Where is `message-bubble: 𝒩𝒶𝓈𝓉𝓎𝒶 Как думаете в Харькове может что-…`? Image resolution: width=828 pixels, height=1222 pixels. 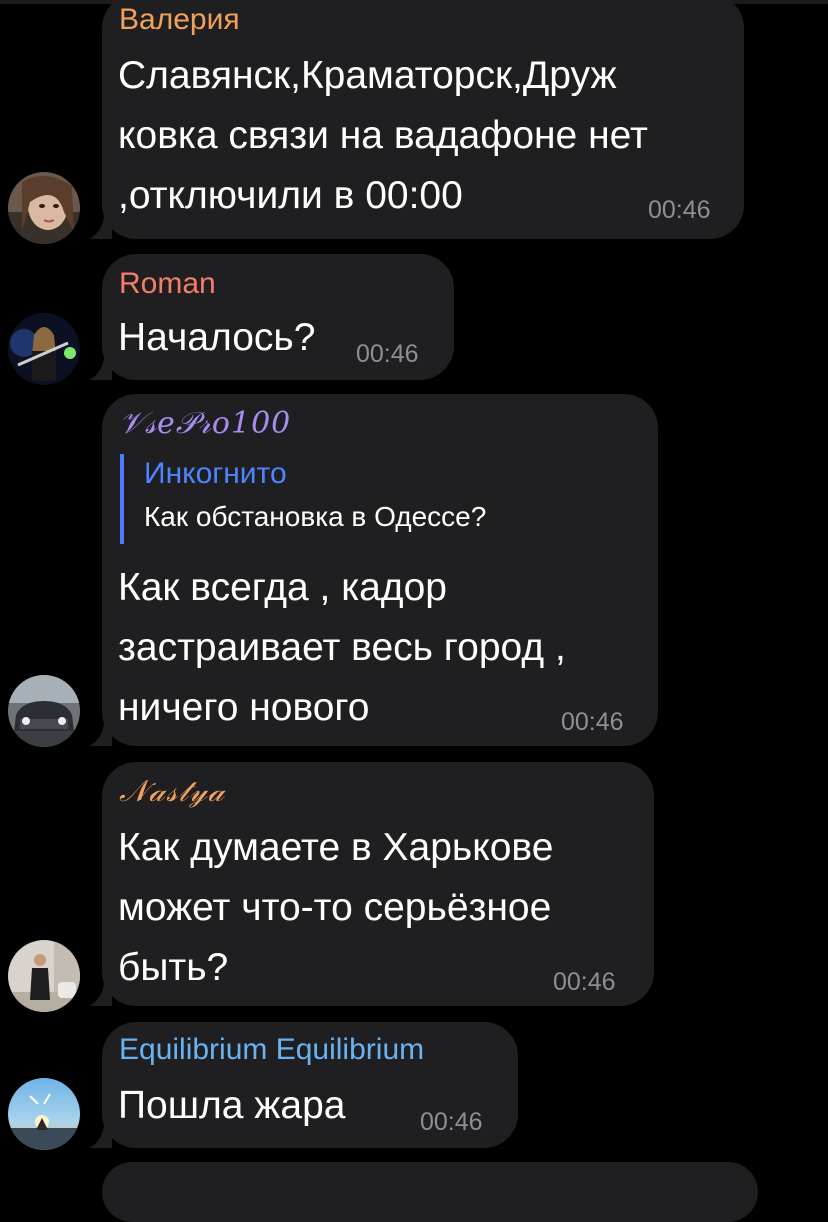
message-bubble: 𝒩𝒶𝓈𝓉𝓎𝒶 Как думаете в Харькове может что-… is located at coordinates (378, 884).